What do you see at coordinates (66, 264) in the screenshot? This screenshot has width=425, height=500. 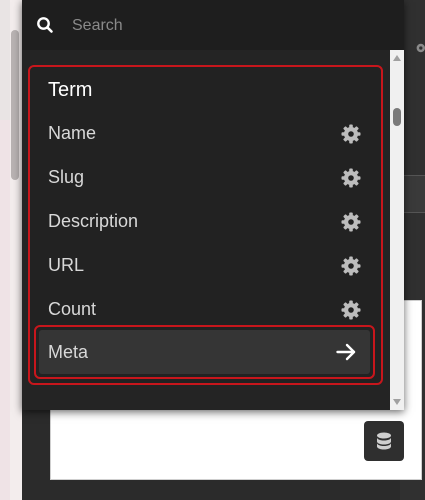 I see `list-item-label: URL` at bounding box center [66, 264].